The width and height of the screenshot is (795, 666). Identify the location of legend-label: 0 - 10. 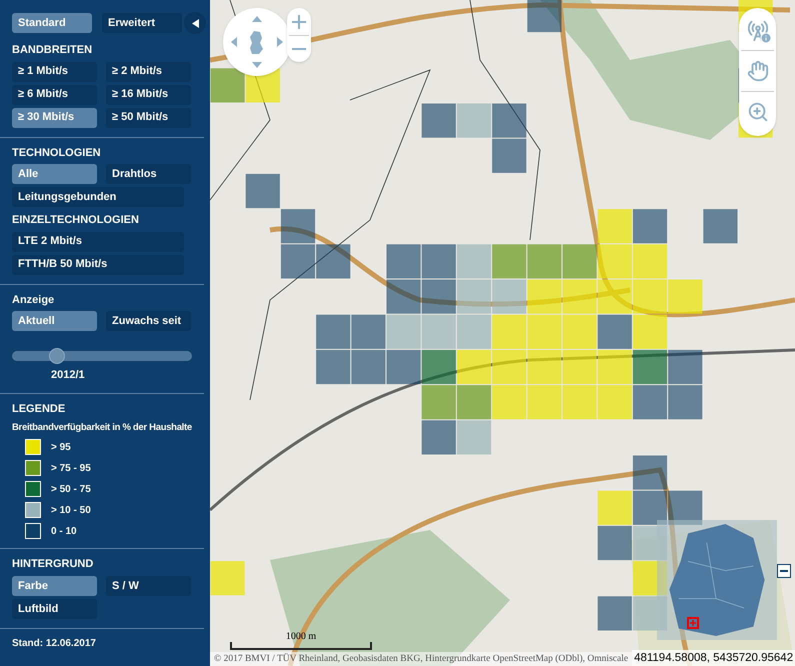
(64, 531).